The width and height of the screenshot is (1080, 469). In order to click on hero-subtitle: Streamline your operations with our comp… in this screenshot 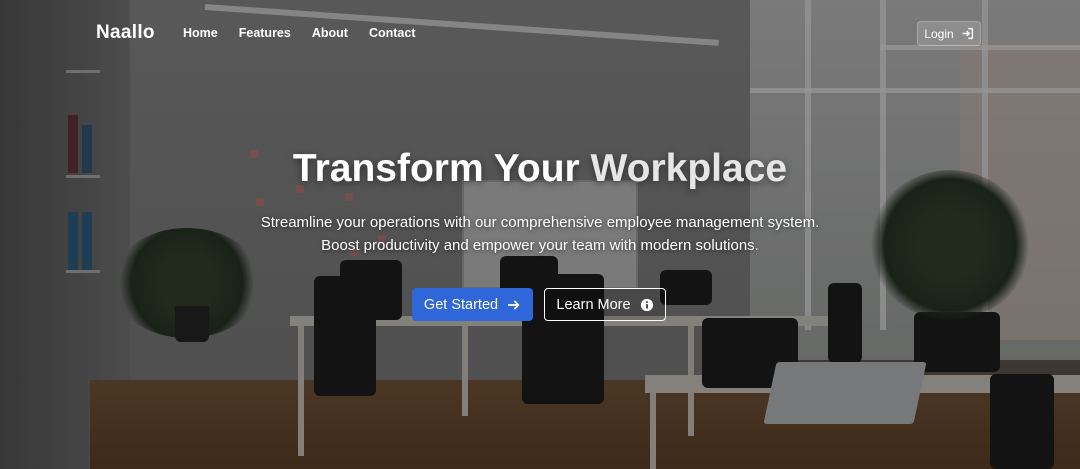, I will do `click(540, 234)`.